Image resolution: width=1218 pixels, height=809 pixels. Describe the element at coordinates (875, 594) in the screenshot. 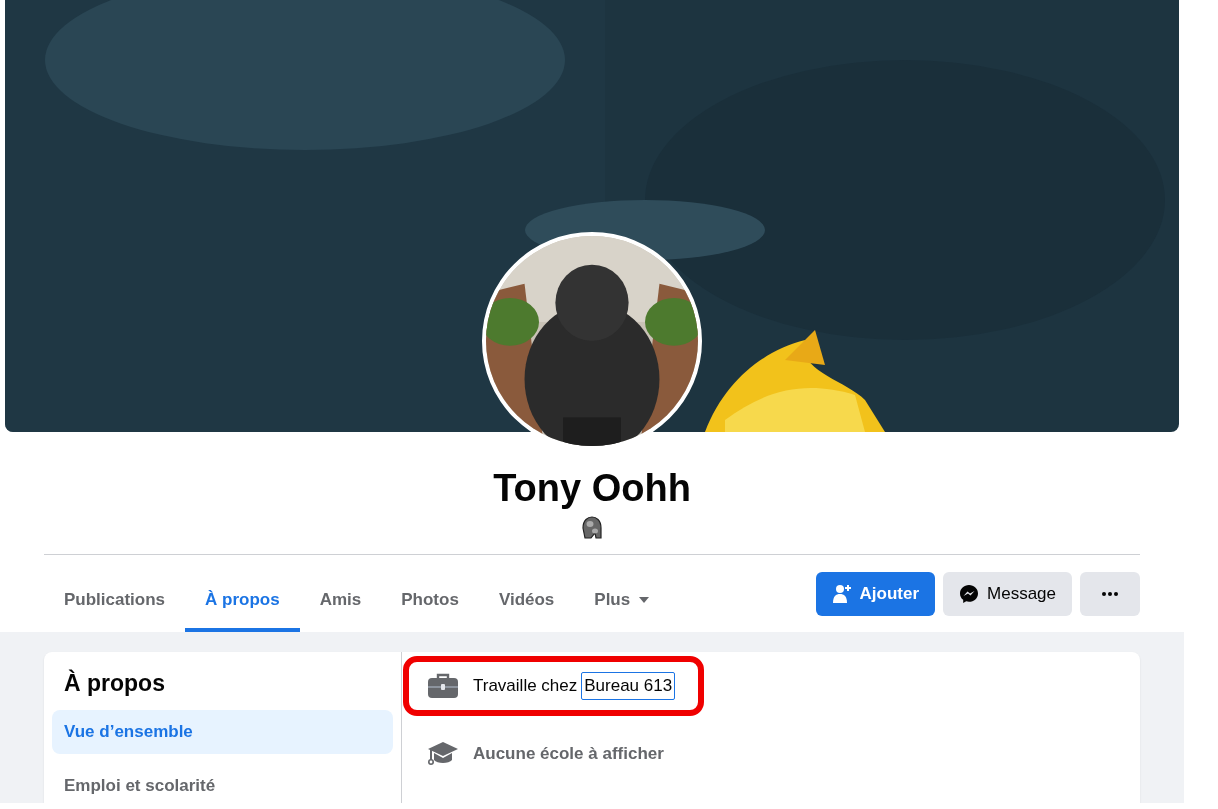

I see `add-friend-button: Ajouter` at that location.